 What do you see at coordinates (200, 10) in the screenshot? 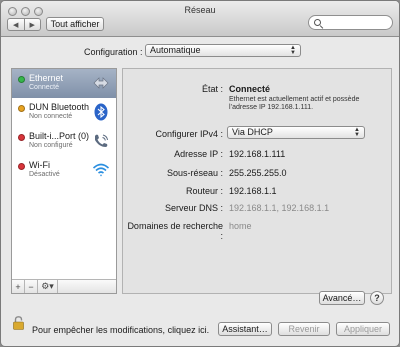
I see `window-title: Réseau` at bounding box center [200, 10].